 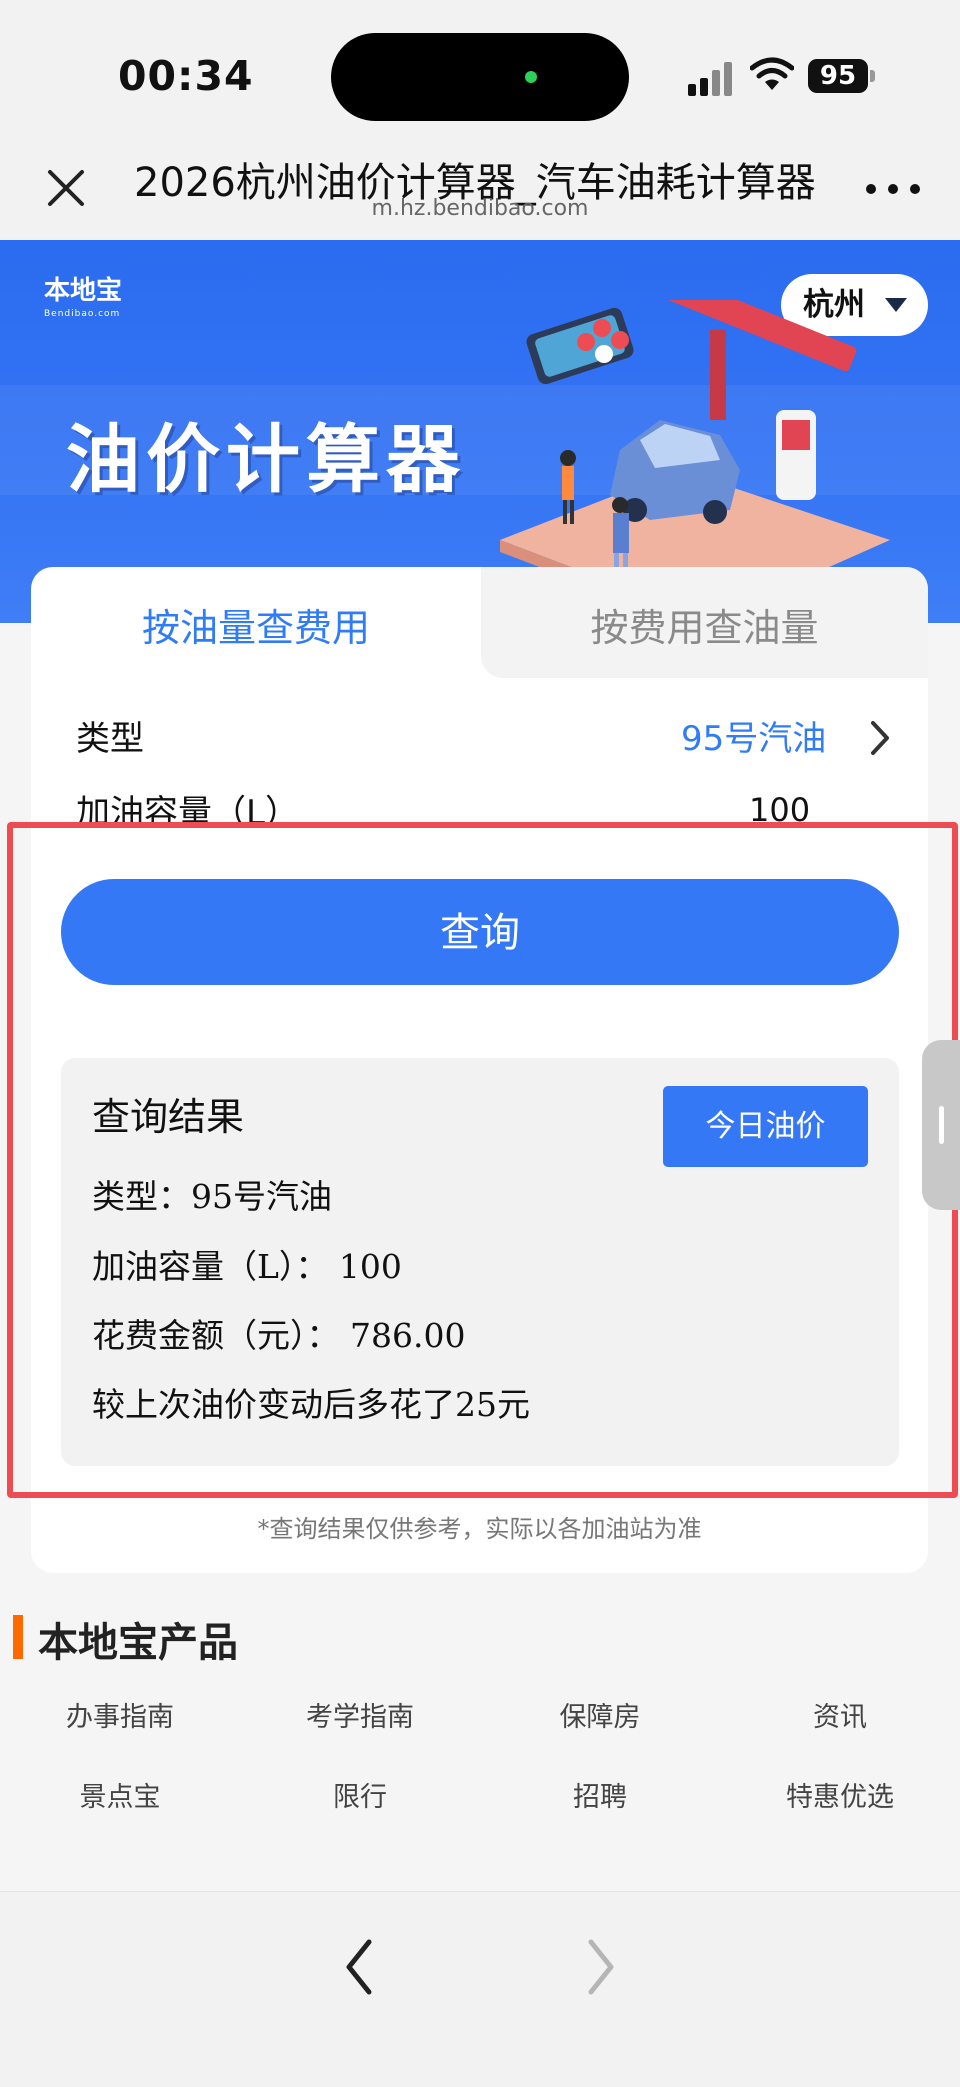 What do you see at coordinates (531, 77) in the screenshot?
I see `camera-indicator-icon` at bounding box center [531, 77].